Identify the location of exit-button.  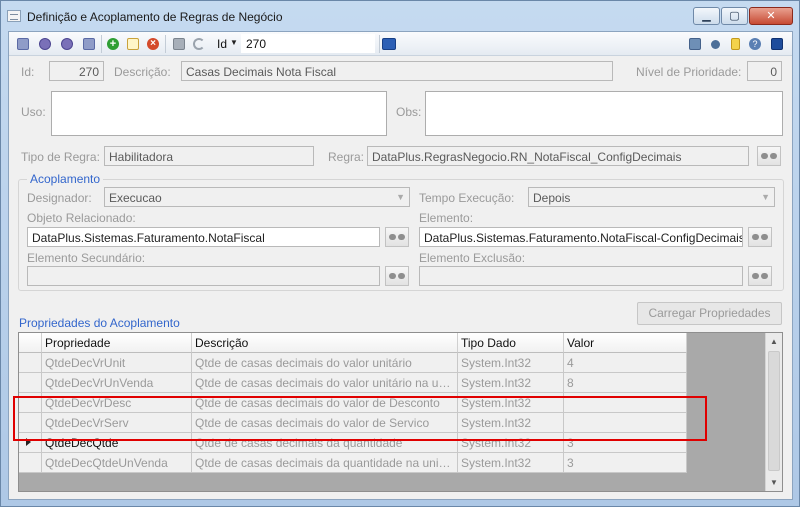
(777, 44).